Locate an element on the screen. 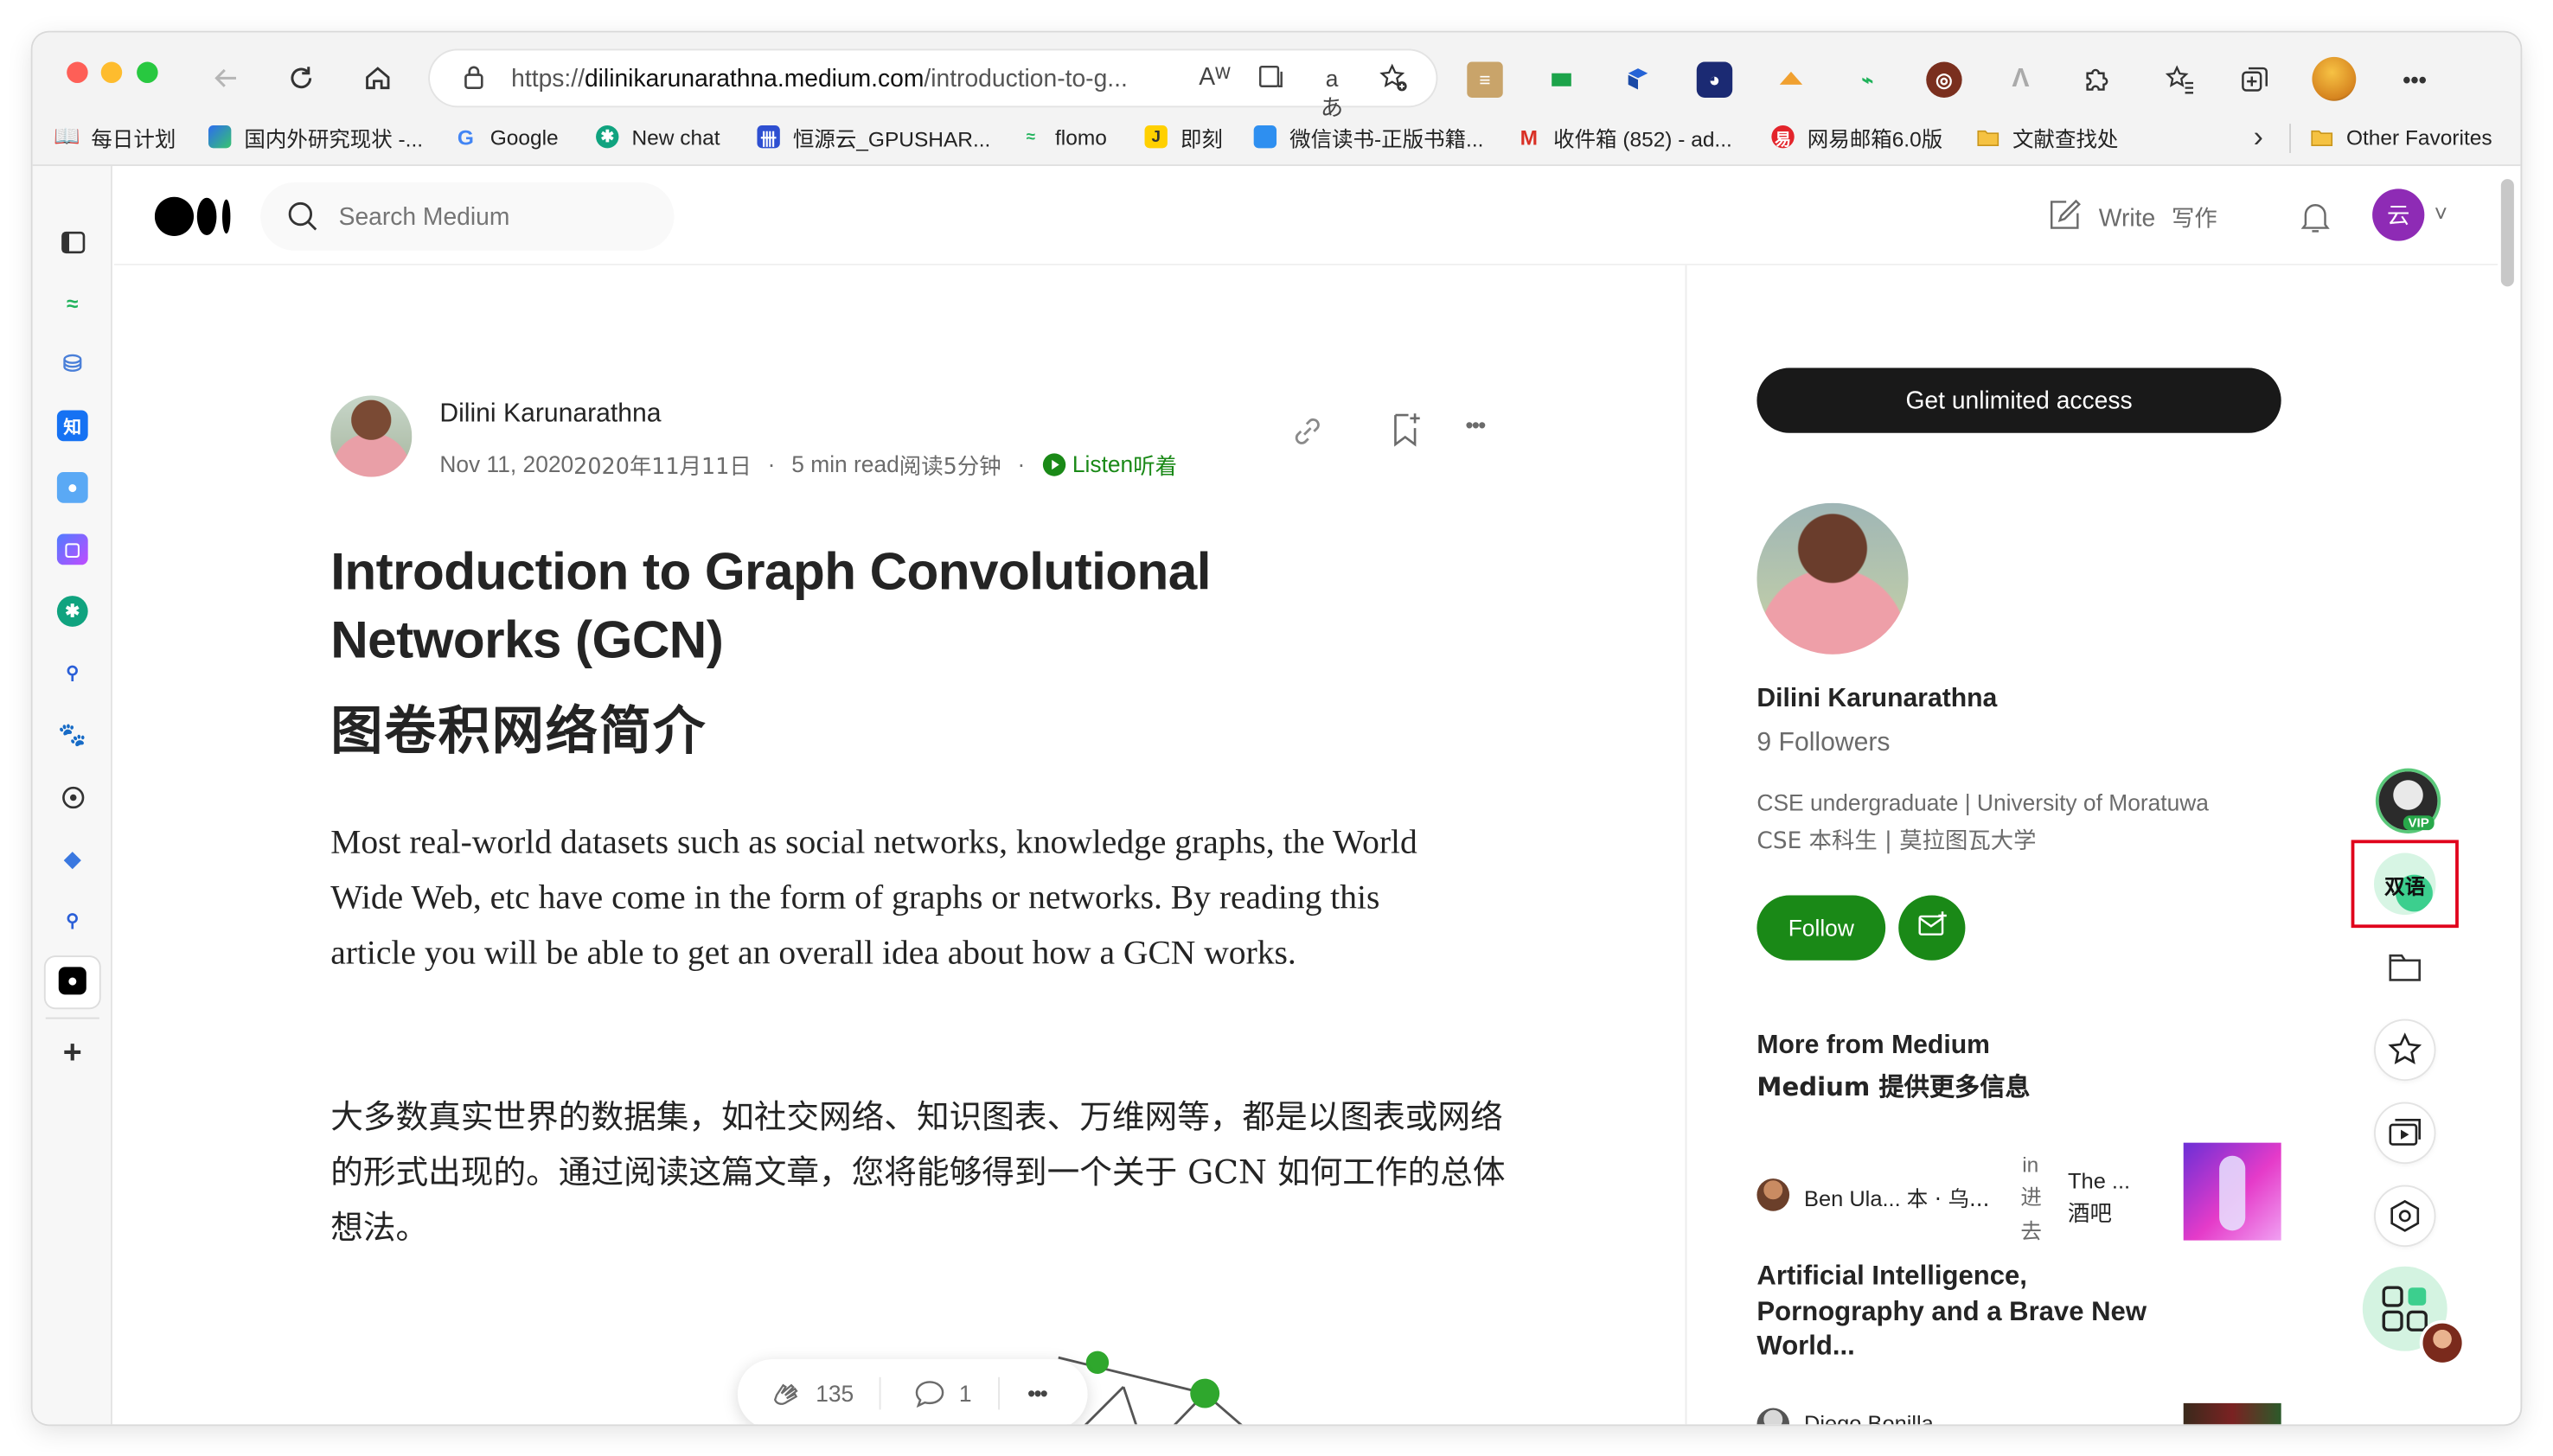  extension-avatar: VIP is located at coordinates (2408, 801).